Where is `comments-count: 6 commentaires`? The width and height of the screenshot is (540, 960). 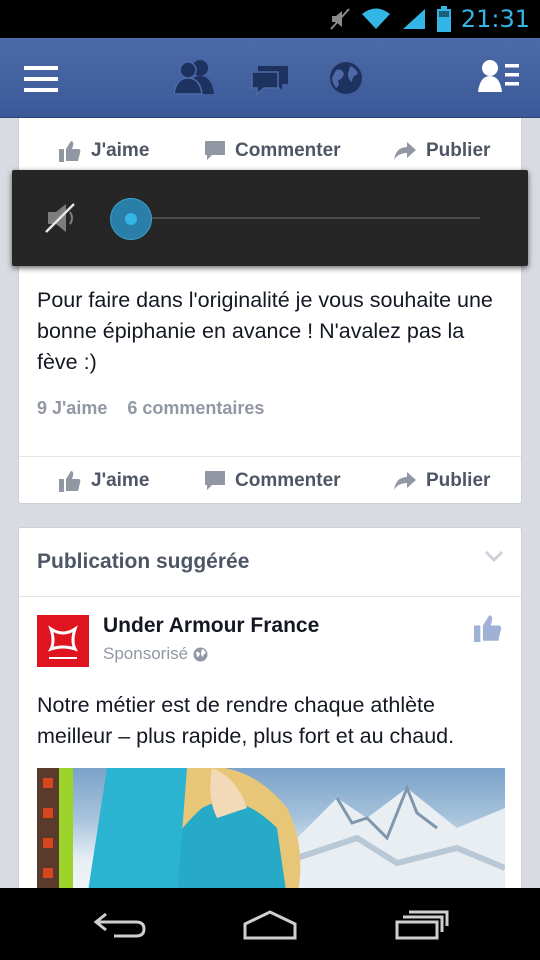
comments-count: 6 commentaires is located at coordinates (195, 408).